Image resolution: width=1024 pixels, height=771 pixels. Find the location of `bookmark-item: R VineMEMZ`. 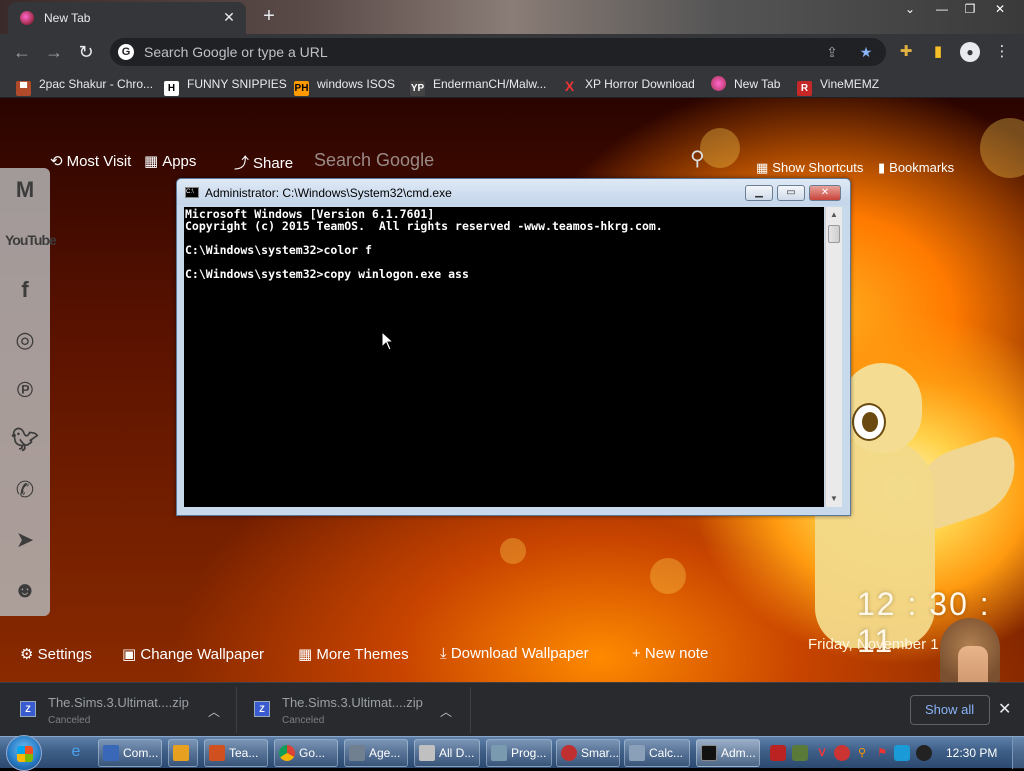

bookmark-item: R VineMEMZ is located at coordinates (838, 85).